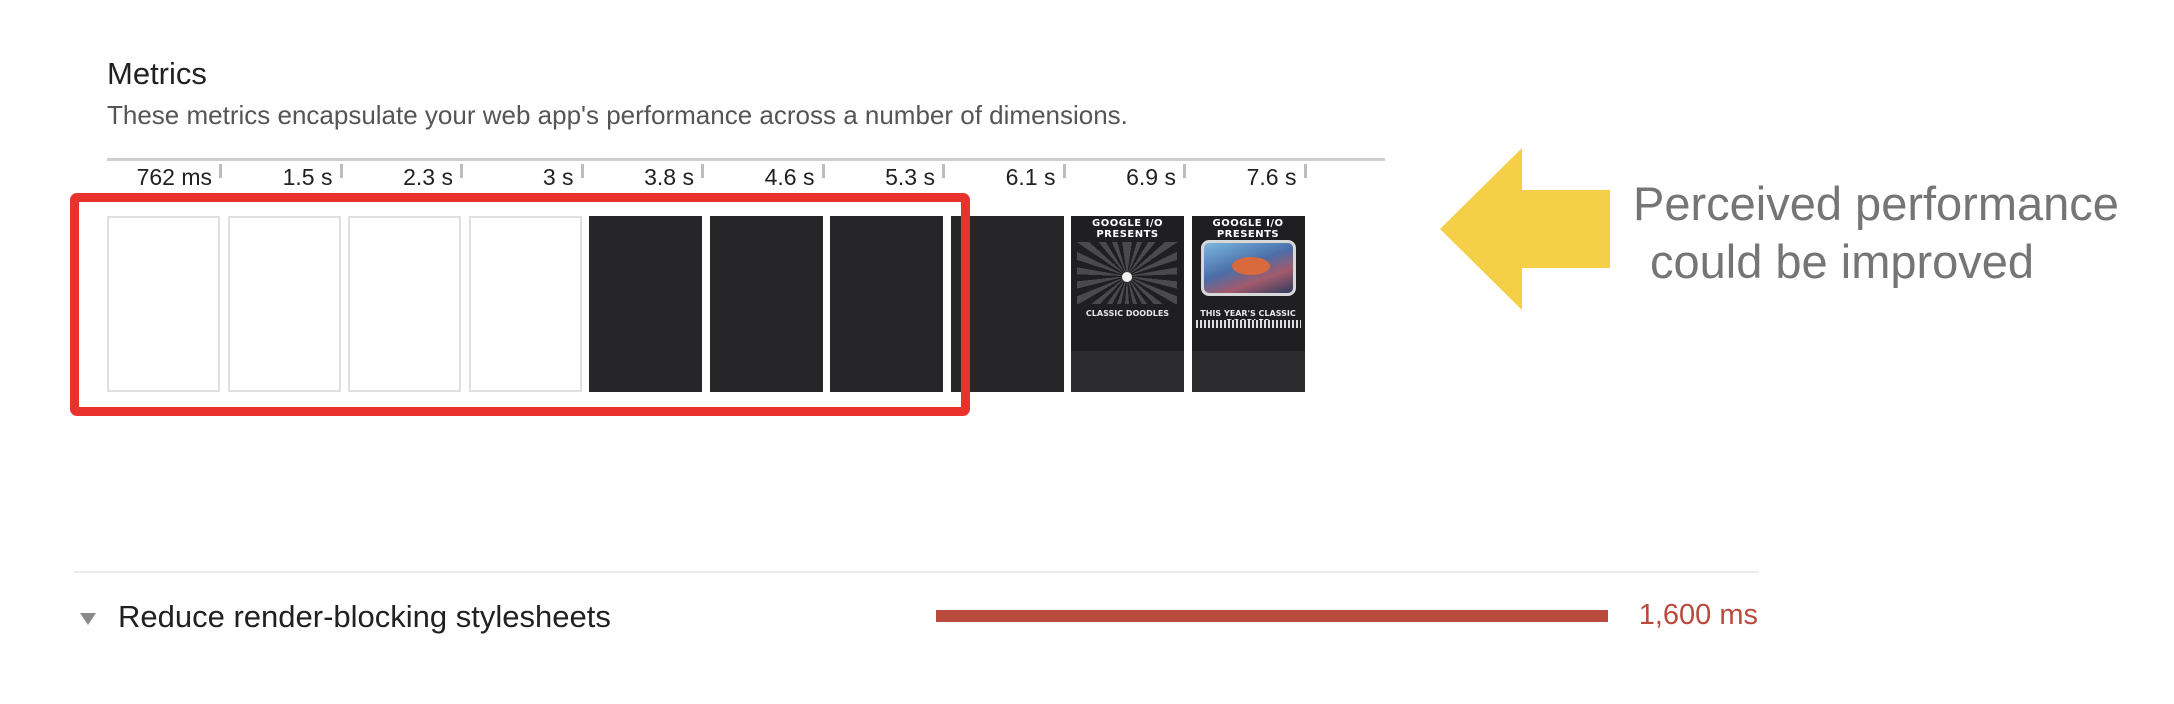  Describe the element at coordinates (1248, 268) in the screenshot. I see `doodle-image` at that location.